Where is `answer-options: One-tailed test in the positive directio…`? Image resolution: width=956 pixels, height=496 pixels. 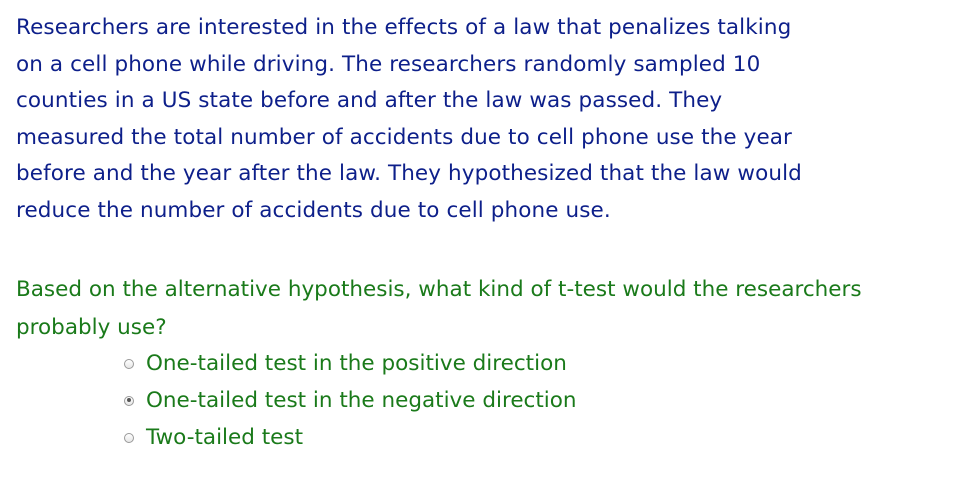
answer-options: One-tailed test in the positive directio… is located at coordinates (350, 400).